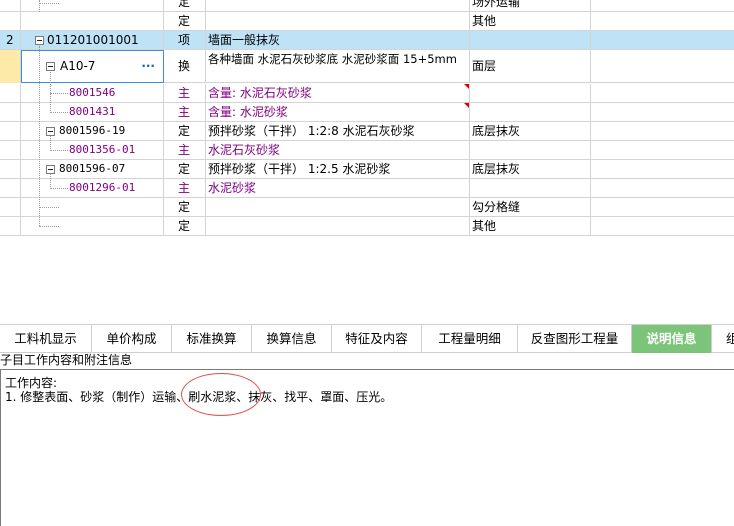 The height and width of the screenshot is (526, 734). Describe the element at coordinates (338, 66) in the screenshot. I see `row-name: 各种墙面 水泥石灰砂浆底 水泥砂浆面 15+5mm` at that location.